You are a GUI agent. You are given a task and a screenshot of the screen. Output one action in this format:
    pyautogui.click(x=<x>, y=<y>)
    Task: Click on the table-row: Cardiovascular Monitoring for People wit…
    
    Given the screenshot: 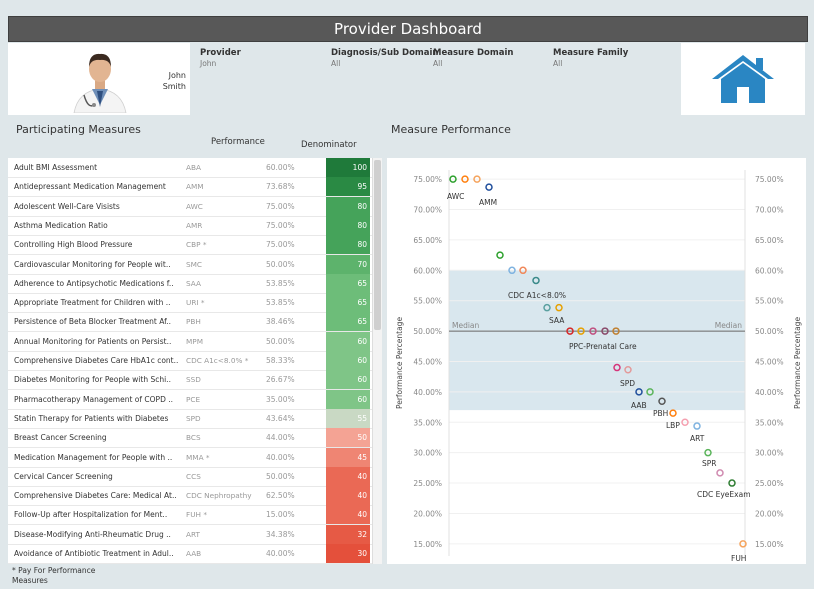 What is the action you would take?
    pyautogui.click(x=195, y=264)
    